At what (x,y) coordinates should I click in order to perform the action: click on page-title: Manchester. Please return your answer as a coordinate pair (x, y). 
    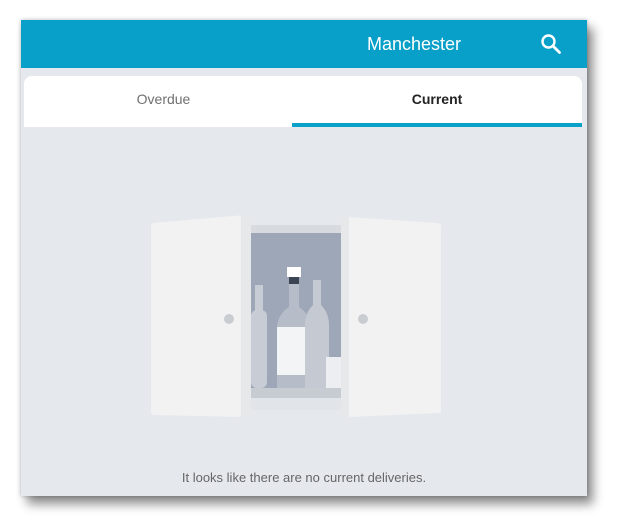
    Looking at the image, I should click on (414, 44).